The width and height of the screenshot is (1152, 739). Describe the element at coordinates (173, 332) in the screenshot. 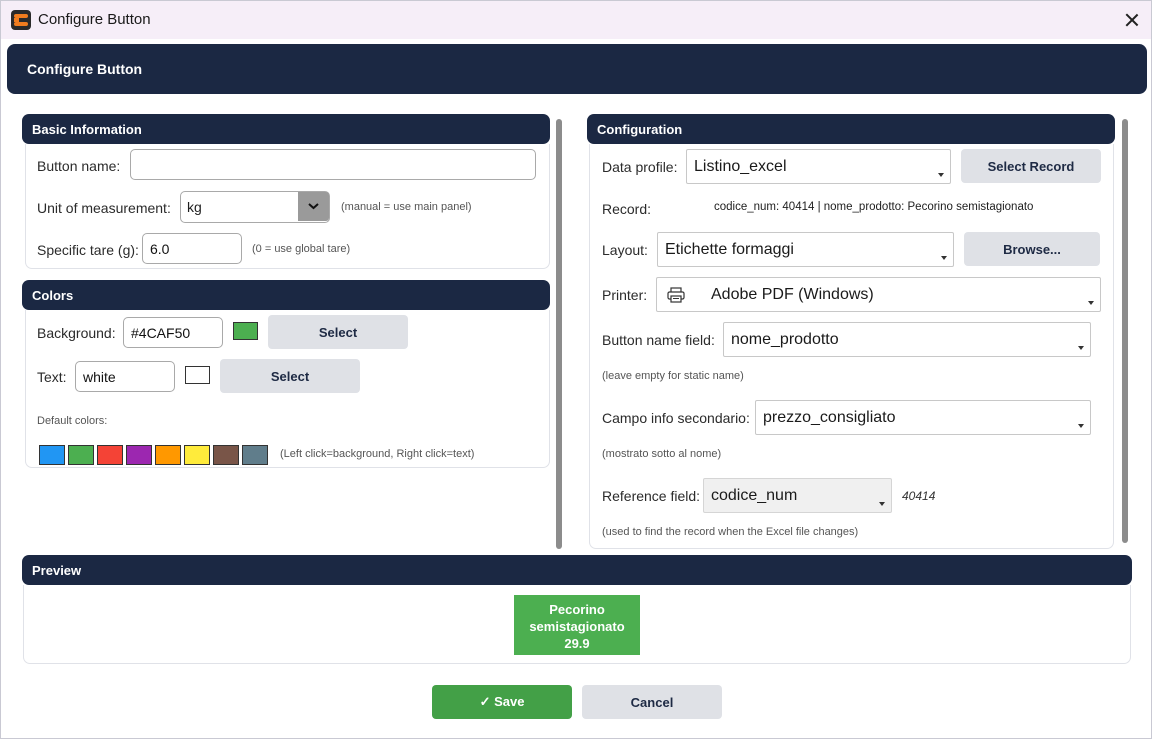

I see `background-color-input` at that location.